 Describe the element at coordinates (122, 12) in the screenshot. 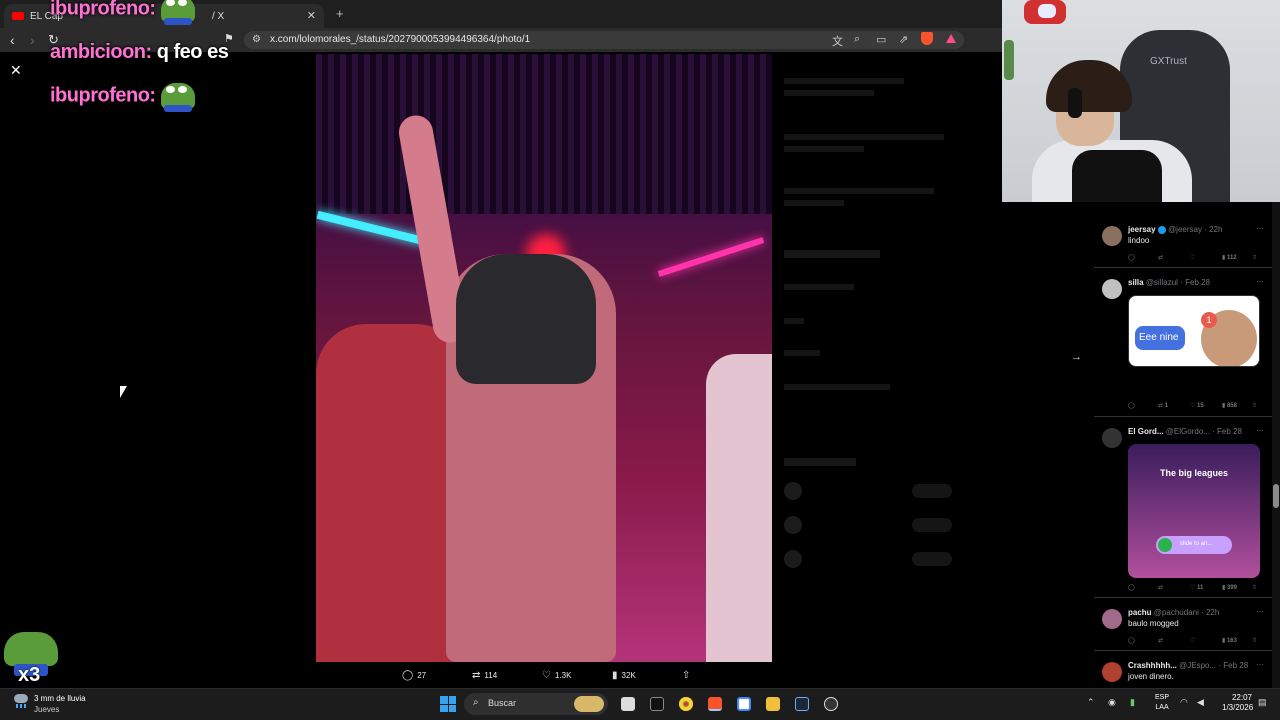

I see `chat-message: ibuprofeno:` at that location.